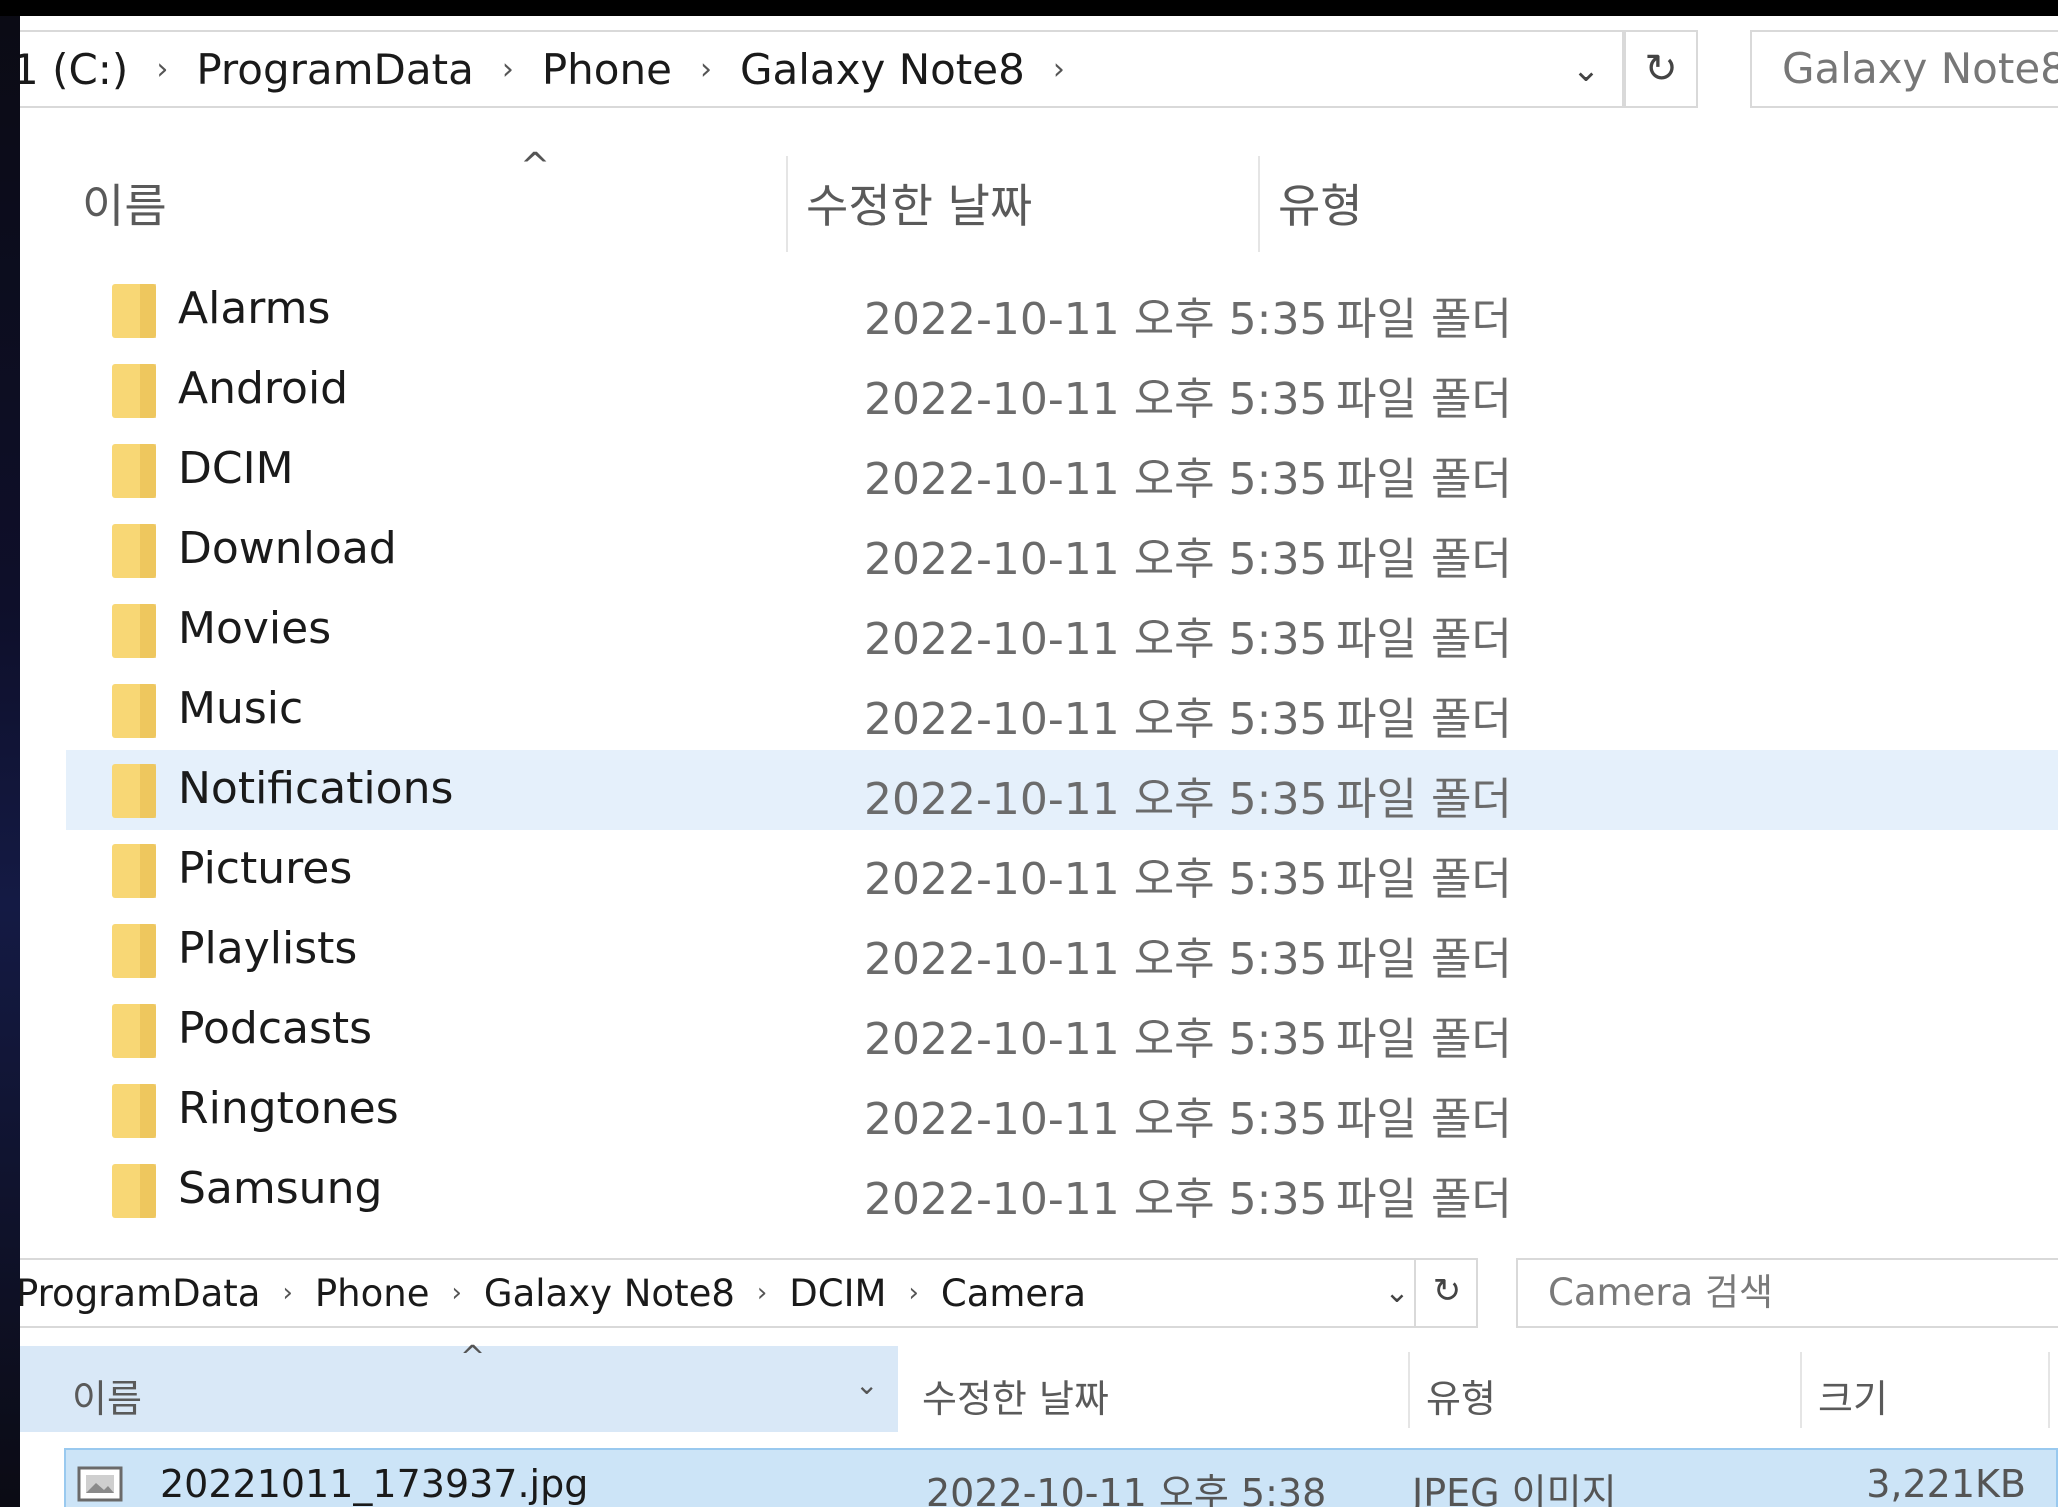 This screenshot has height=1507, width=2058. I want to click on folder-row: Ringtones 2022-10-11 오후 5:35 파일 폴더, so click(1062, 1110).